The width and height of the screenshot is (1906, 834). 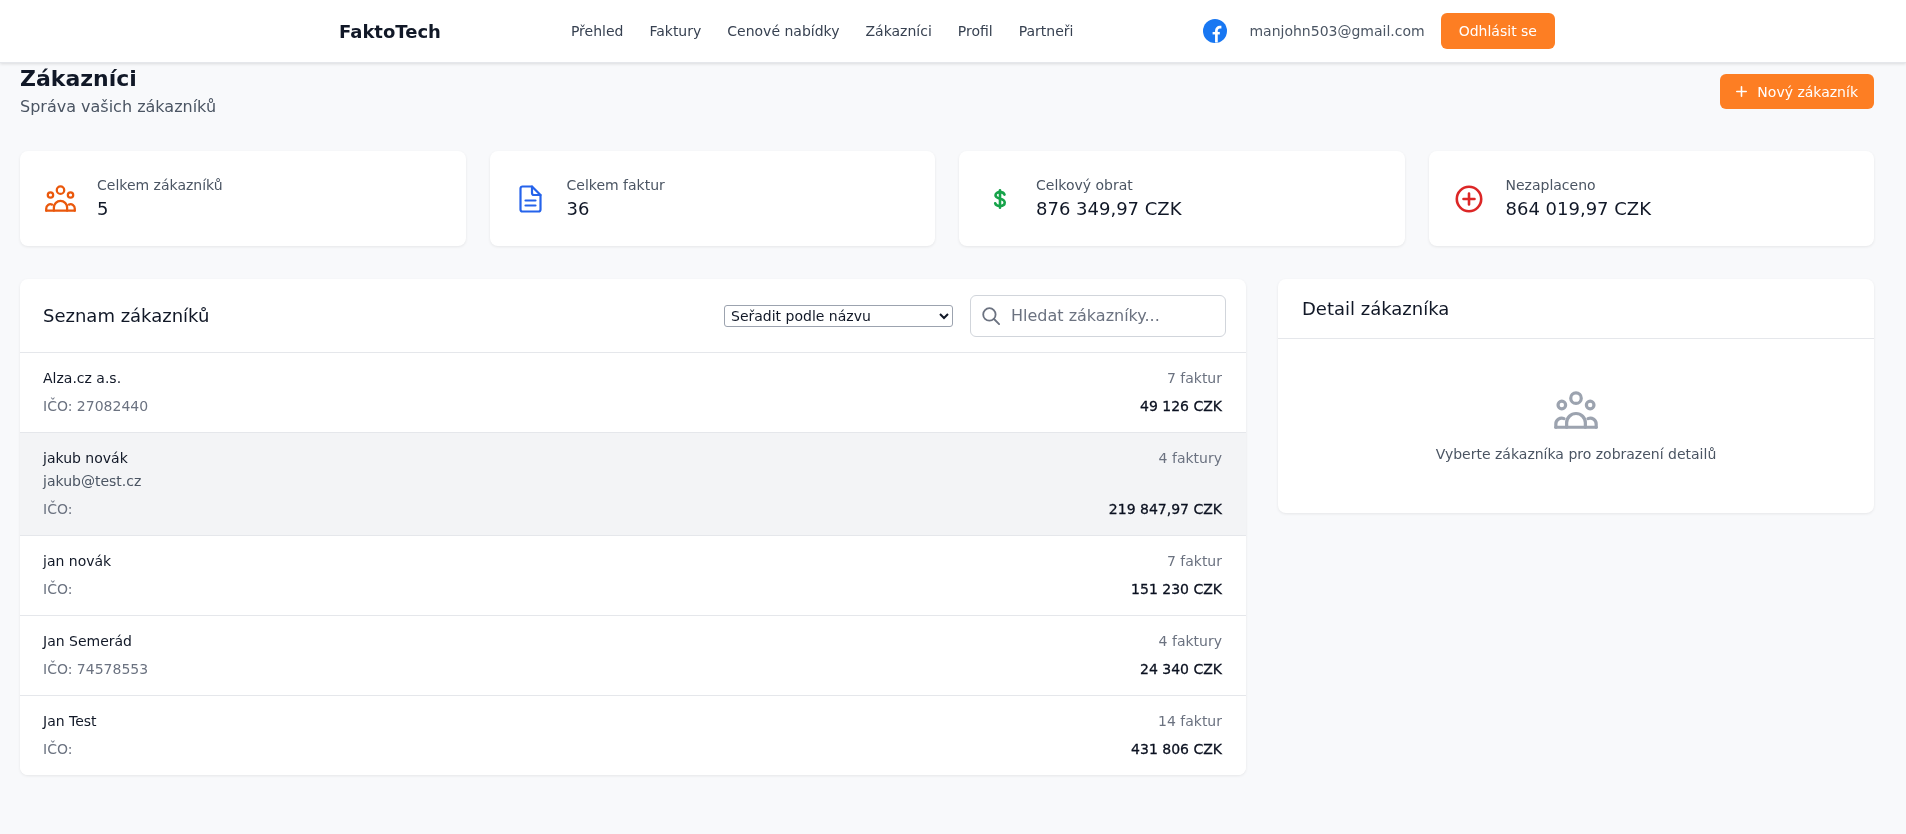 What do you see at coordinates (1085, 185) in the screenshot?
I see `stat-label: Celkový obrat` at bounding box center [1085, 185].